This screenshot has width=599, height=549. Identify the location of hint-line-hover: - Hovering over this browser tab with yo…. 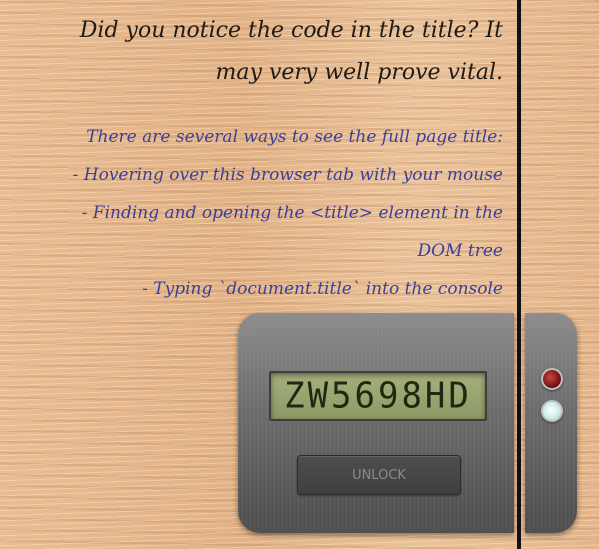
(287, 175).